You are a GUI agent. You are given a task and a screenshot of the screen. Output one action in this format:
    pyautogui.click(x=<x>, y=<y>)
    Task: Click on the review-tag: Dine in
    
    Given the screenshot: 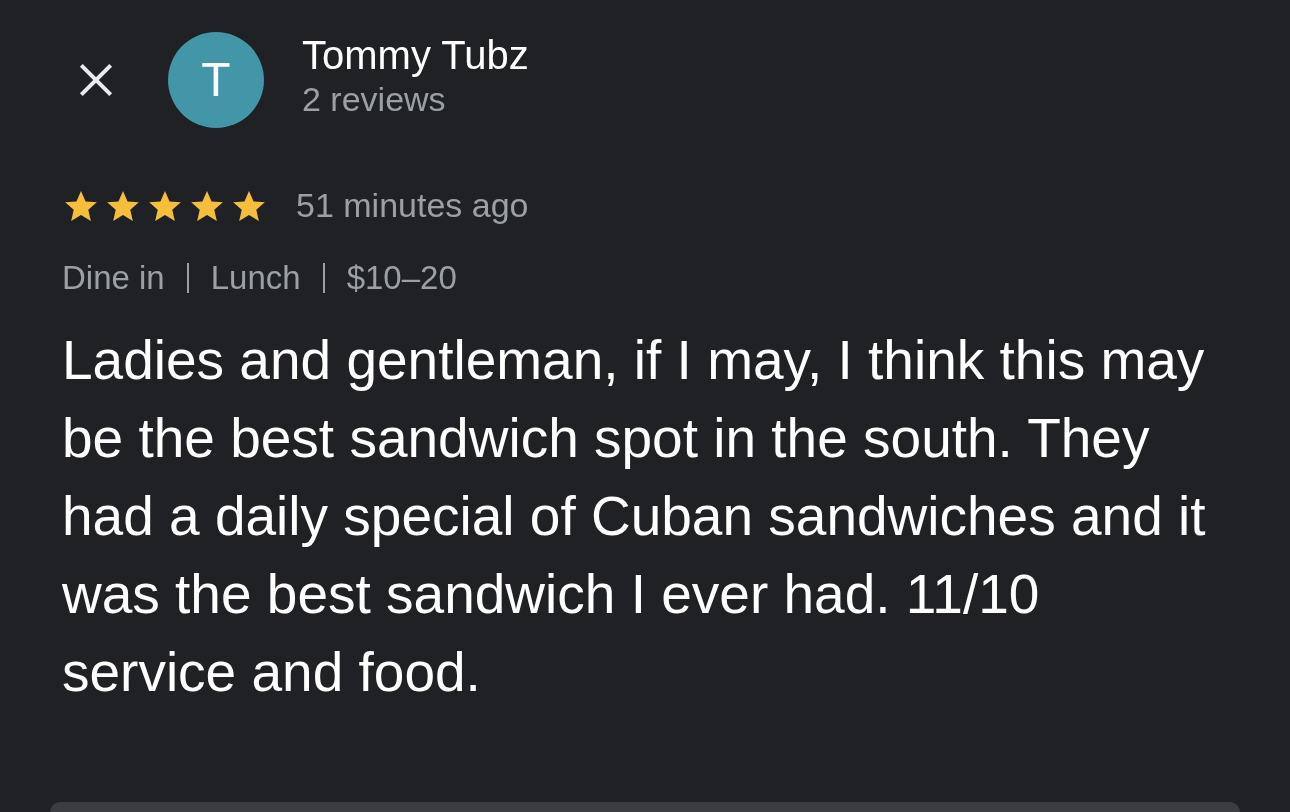 What is the action you would take?
    pyautogui.click(x=113, y=278)
    